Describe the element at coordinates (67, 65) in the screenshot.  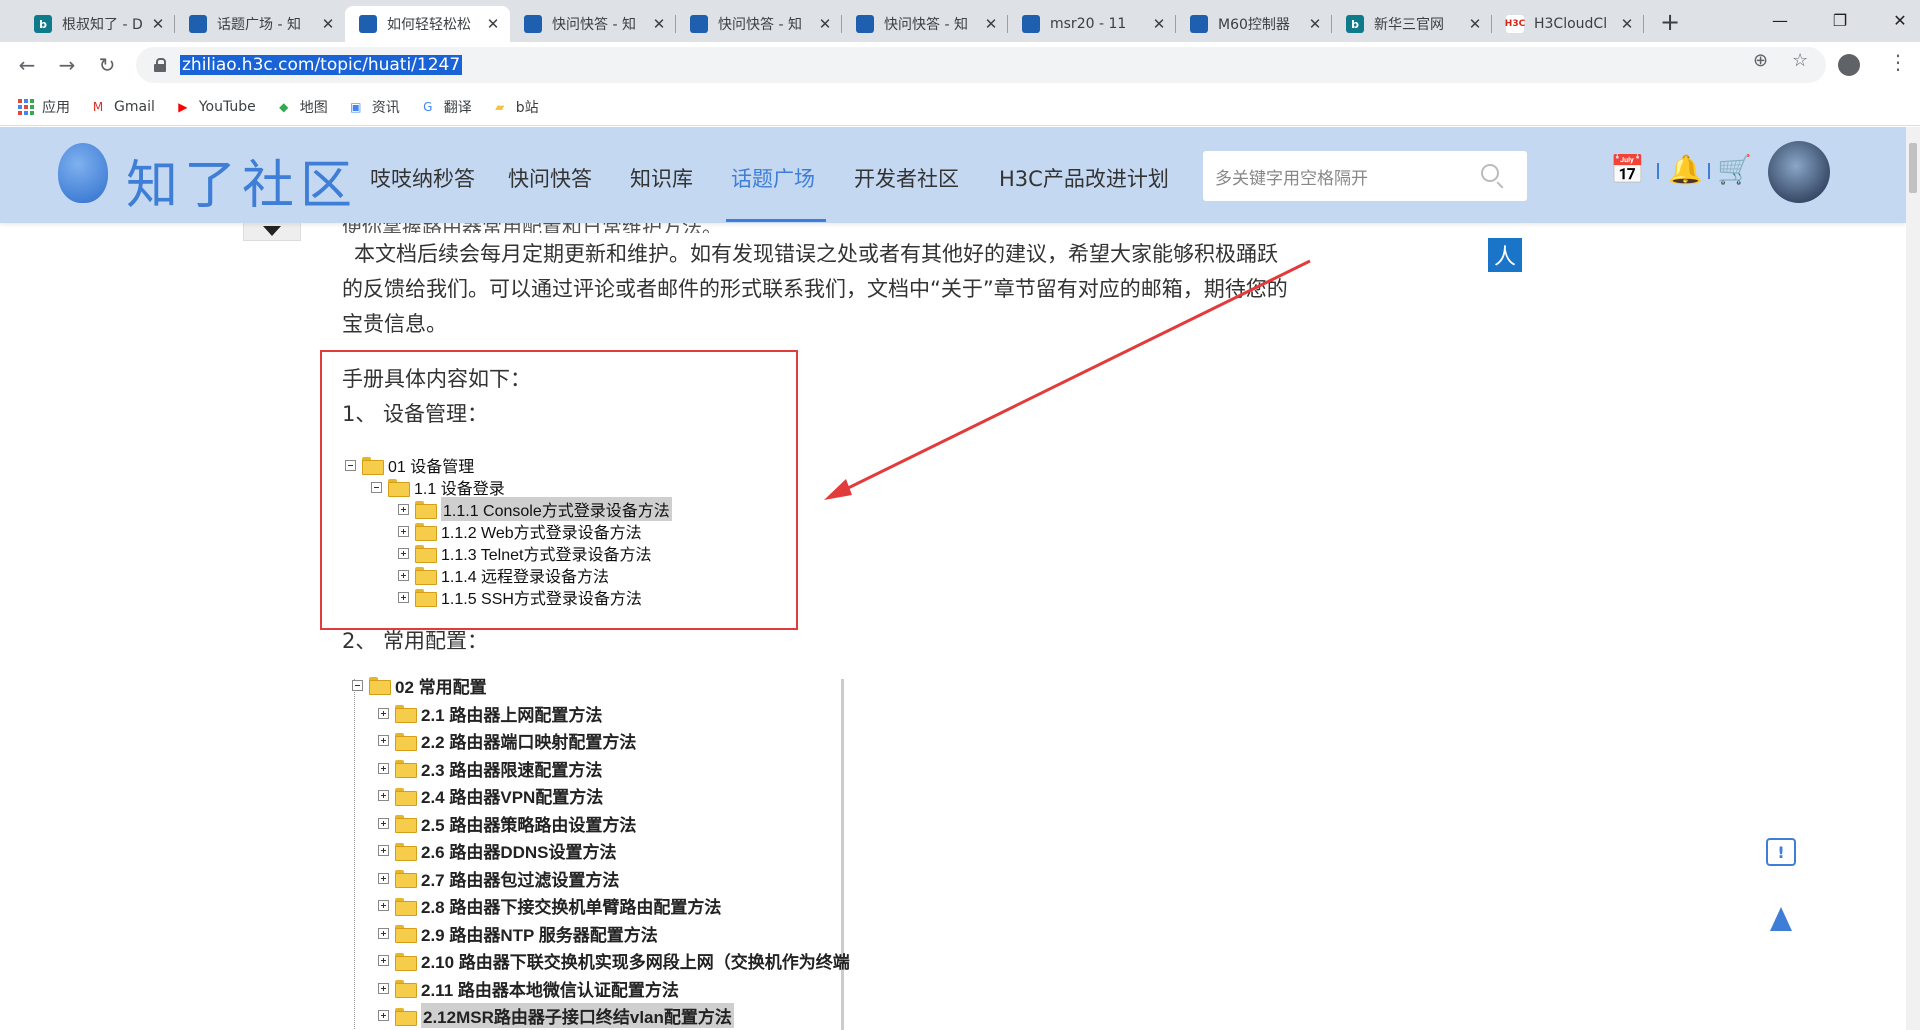
I see `forward-button: →` at that location.